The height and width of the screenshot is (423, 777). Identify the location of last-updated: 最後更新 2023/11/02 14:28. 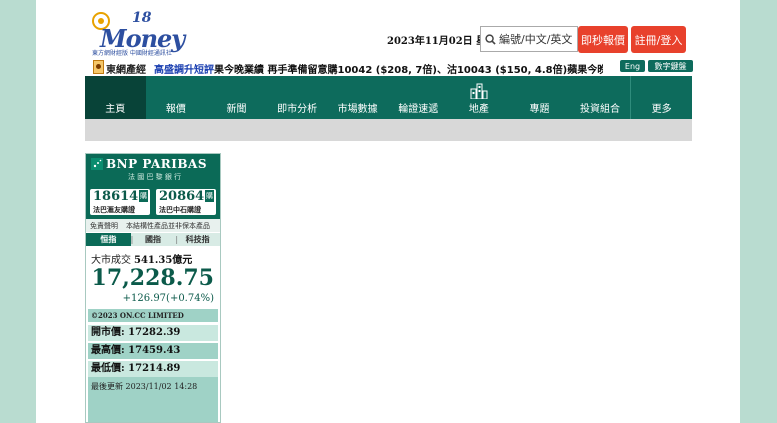
(153, 399).